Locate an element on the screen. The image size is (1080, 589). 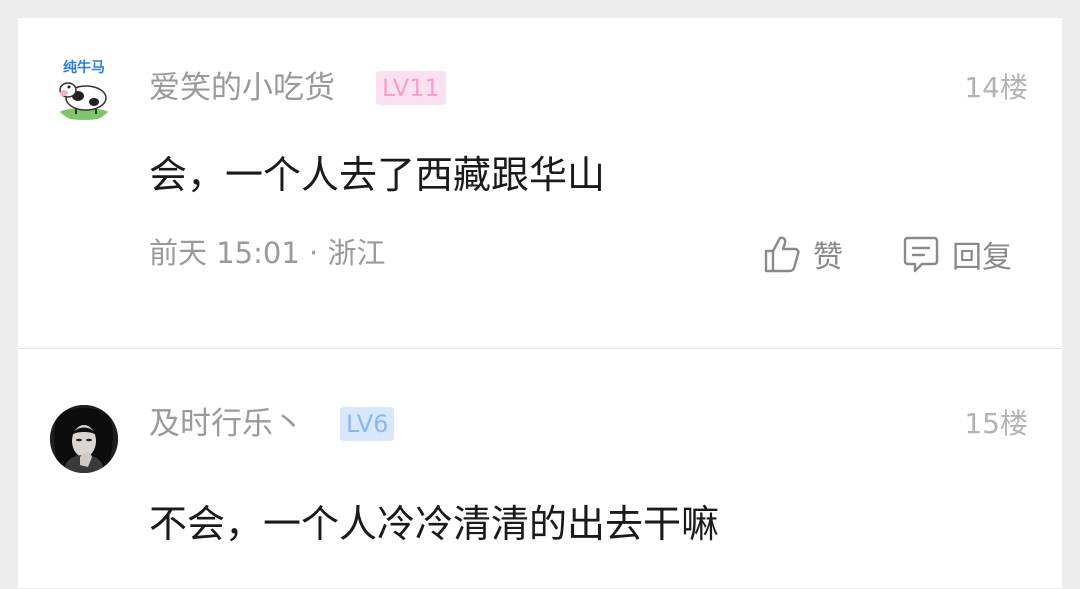
username: 及时行乐丶 is located at coordinates (226, 424).